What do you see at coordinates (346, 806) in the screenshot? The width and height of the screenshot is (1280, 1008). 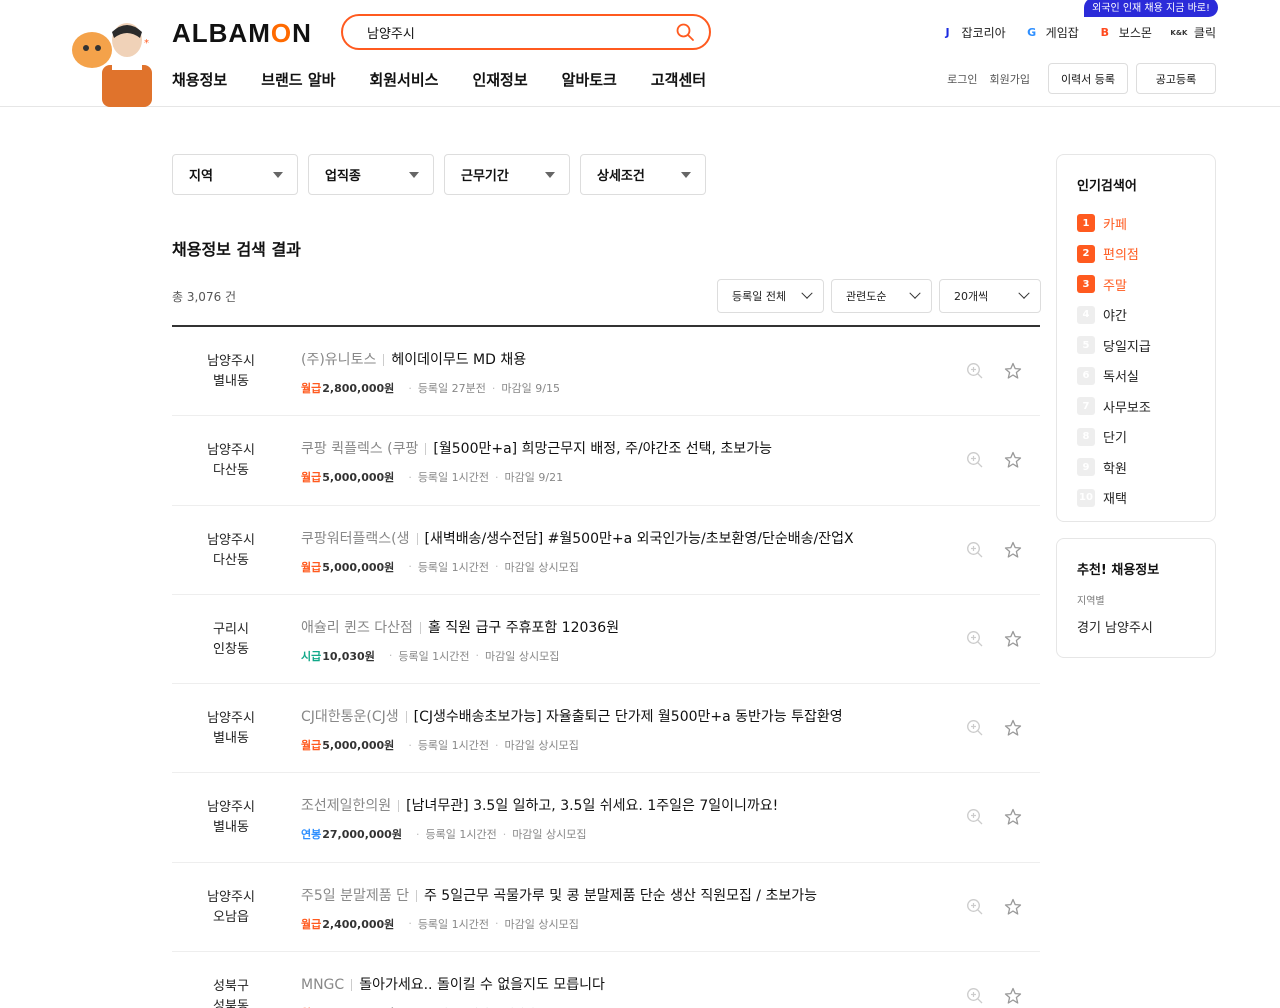 I see `company-name: 조선제일한의원` at bounding box center [346, 806].